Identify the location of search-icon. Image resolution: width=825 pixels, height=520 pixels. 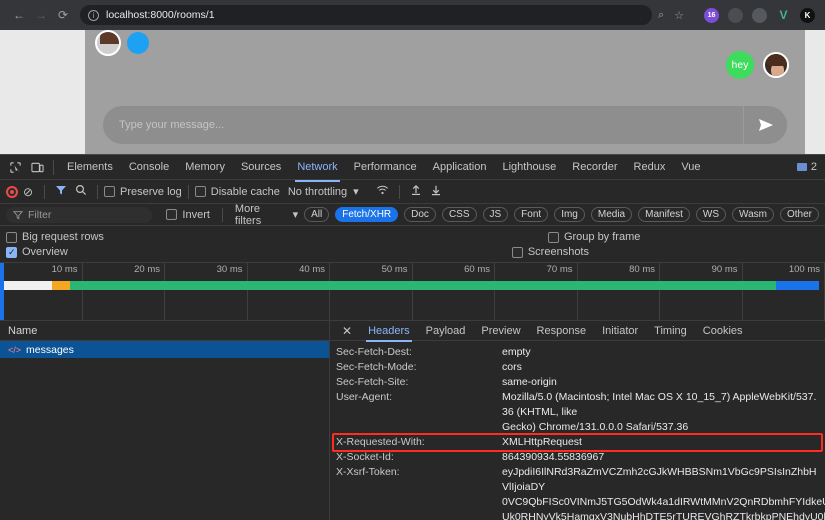
(81, 191).